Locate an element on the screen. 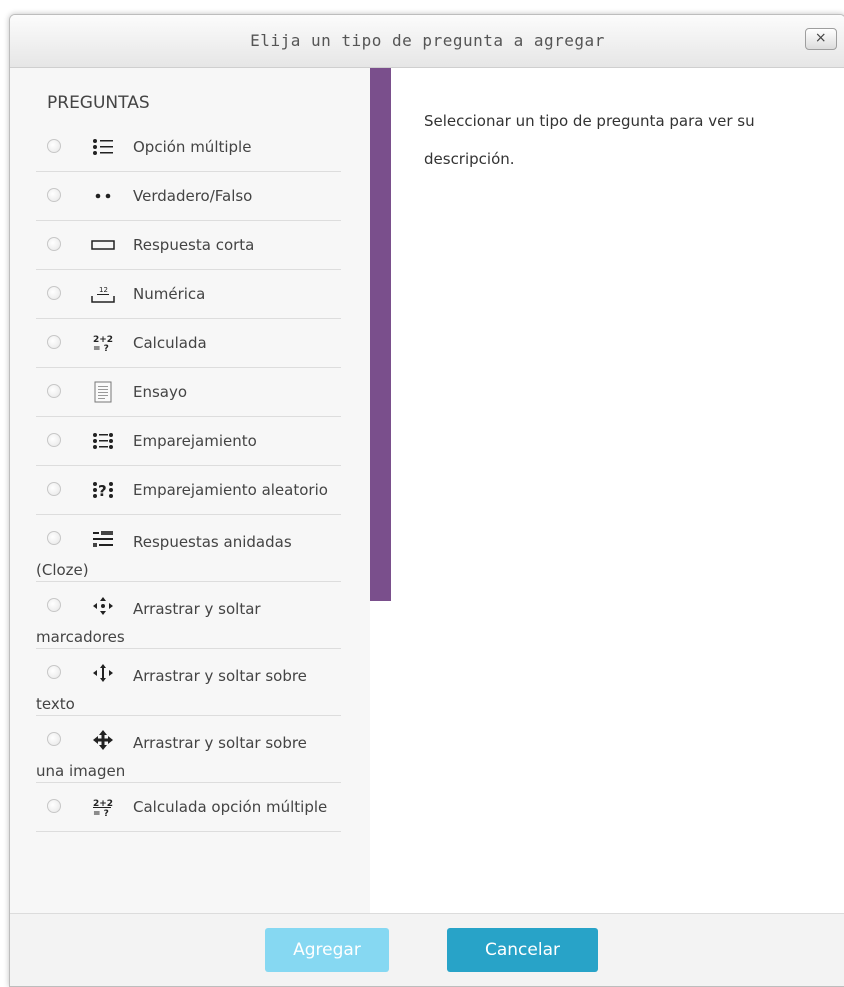 Image resolution: width=844 pixels, height=987 pixels. question-type-item: Arrastrar y soltar sobre texto is located at coordinates (188, 682).